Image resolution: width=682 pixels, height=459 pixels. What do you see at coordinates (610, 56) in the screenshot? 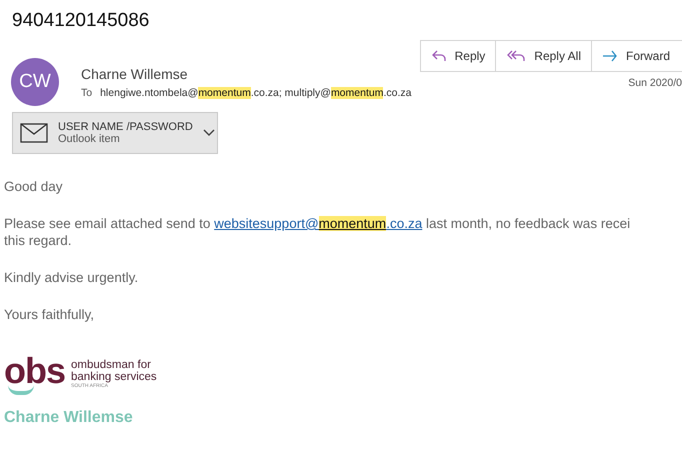
I see `right-arrow-icon` at bounding box center [610, 56].